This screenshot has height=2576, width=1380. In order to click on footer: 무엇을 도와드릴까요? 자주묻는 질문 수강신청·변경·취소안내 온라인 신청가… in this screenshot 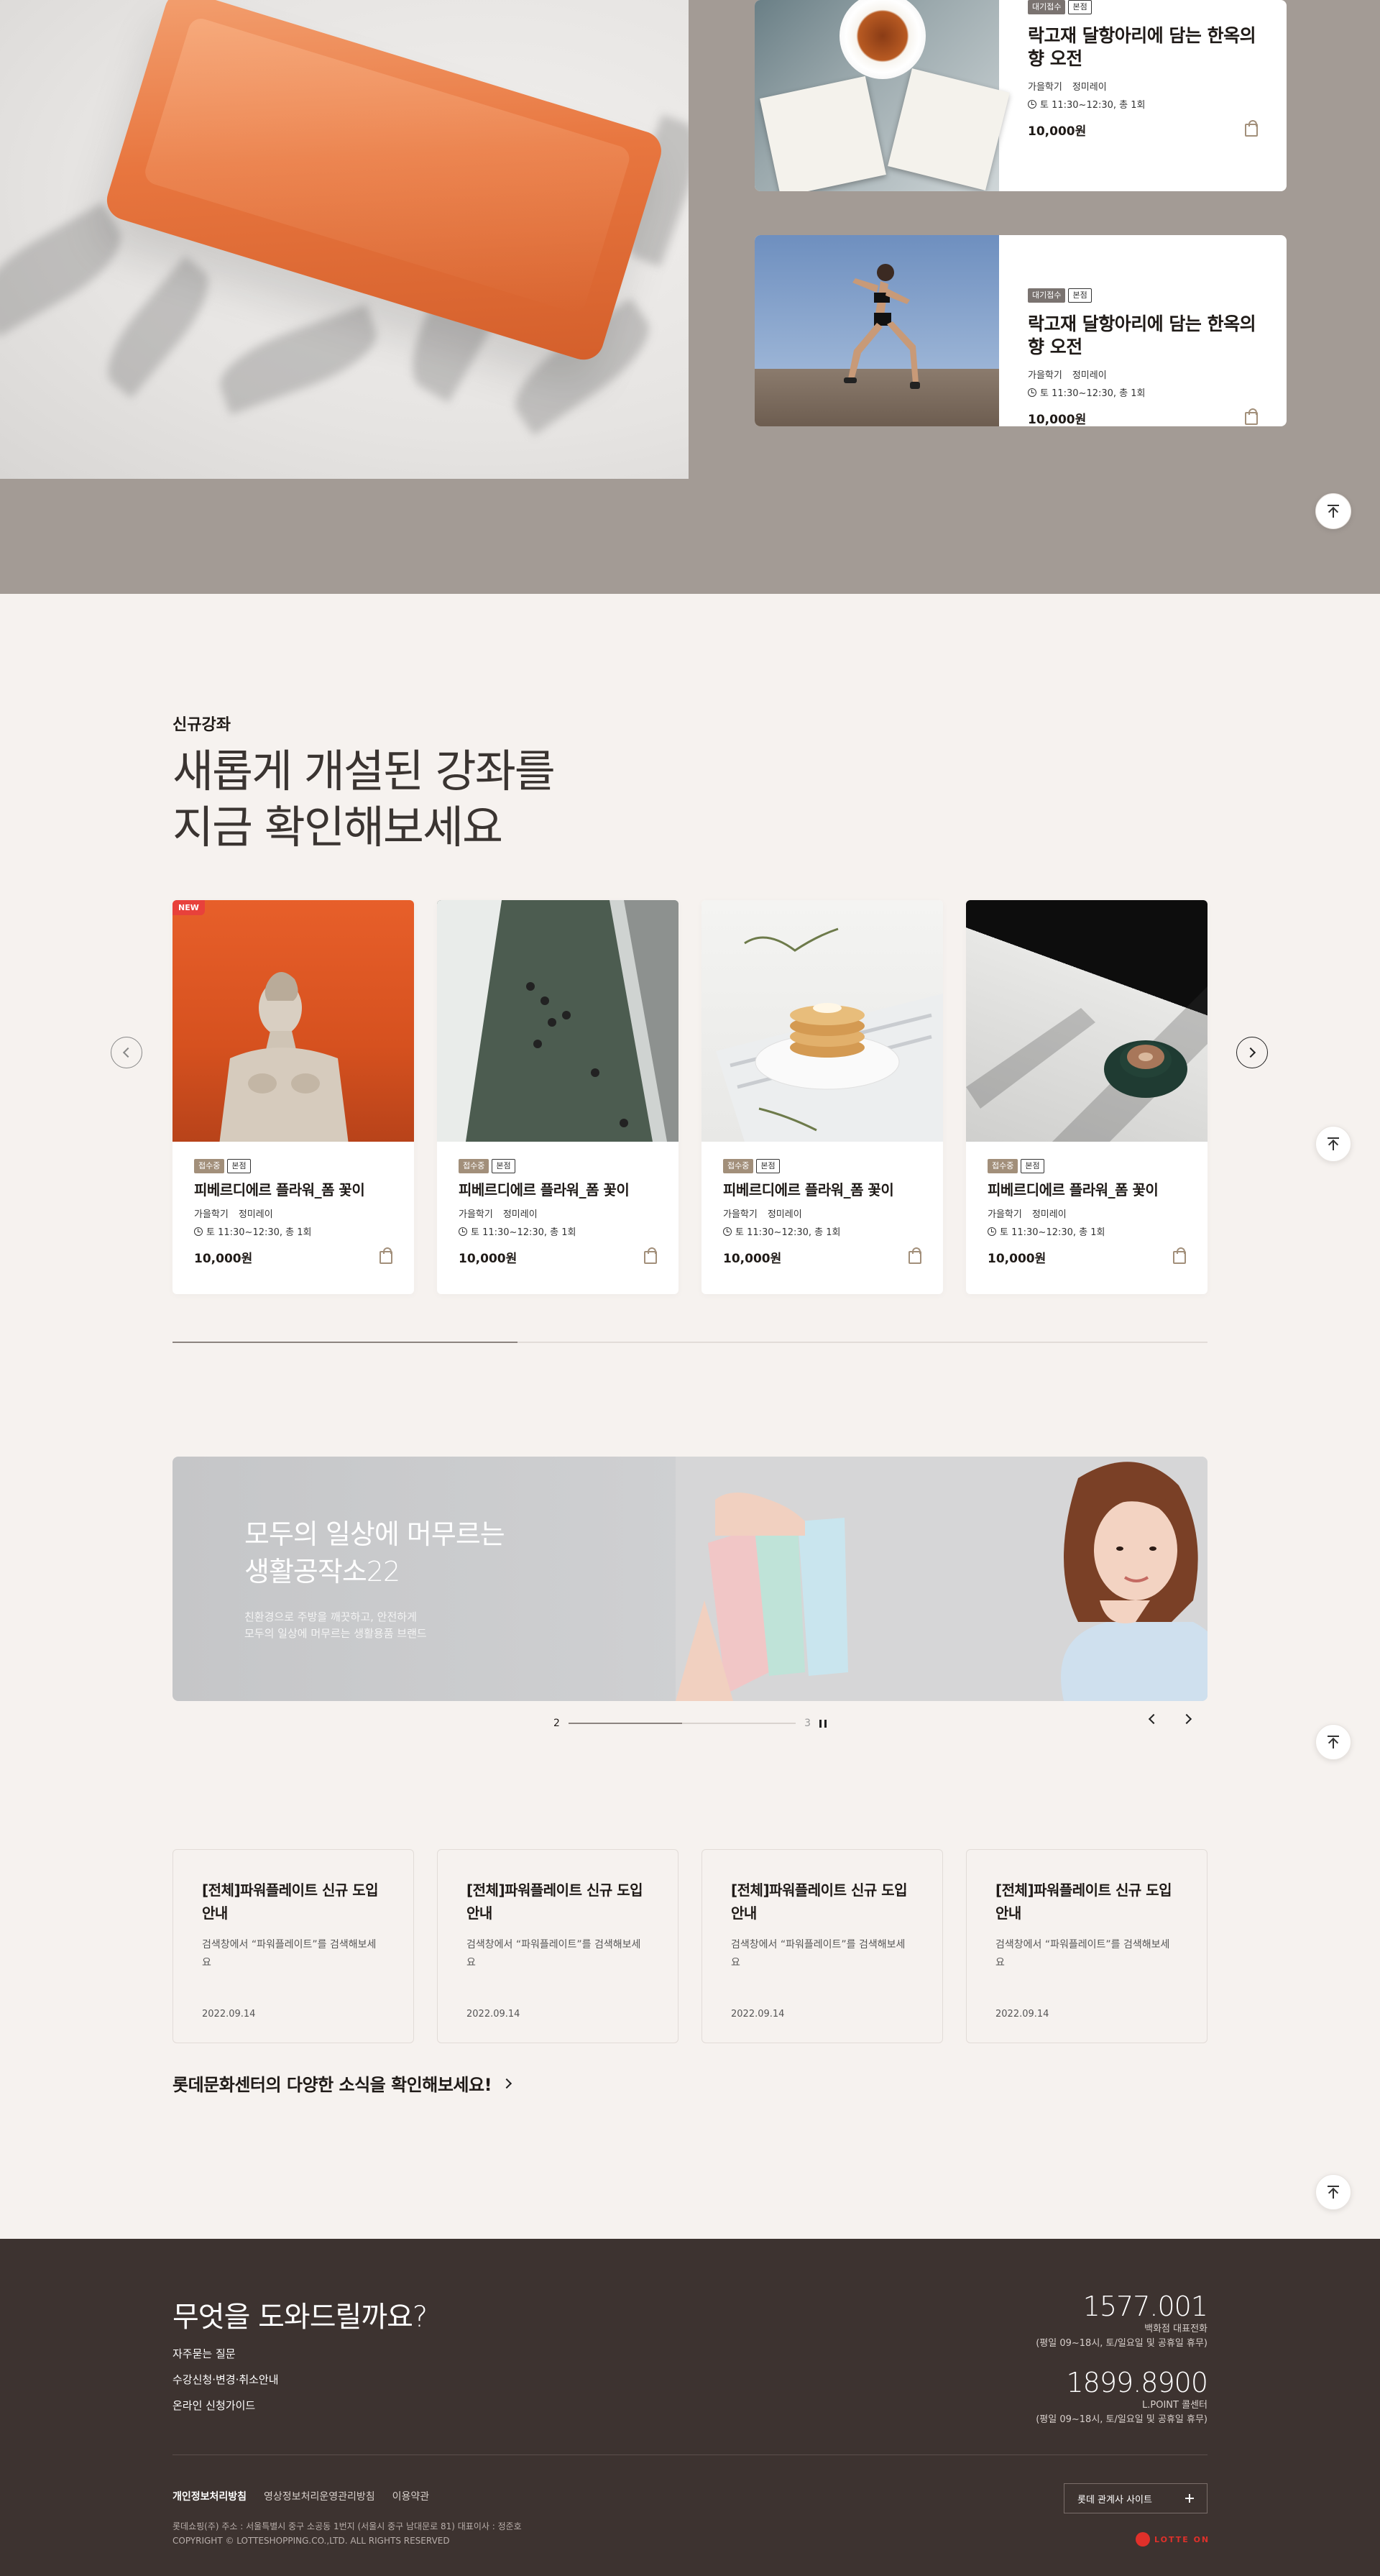, I will do `click(690, 2407)`.